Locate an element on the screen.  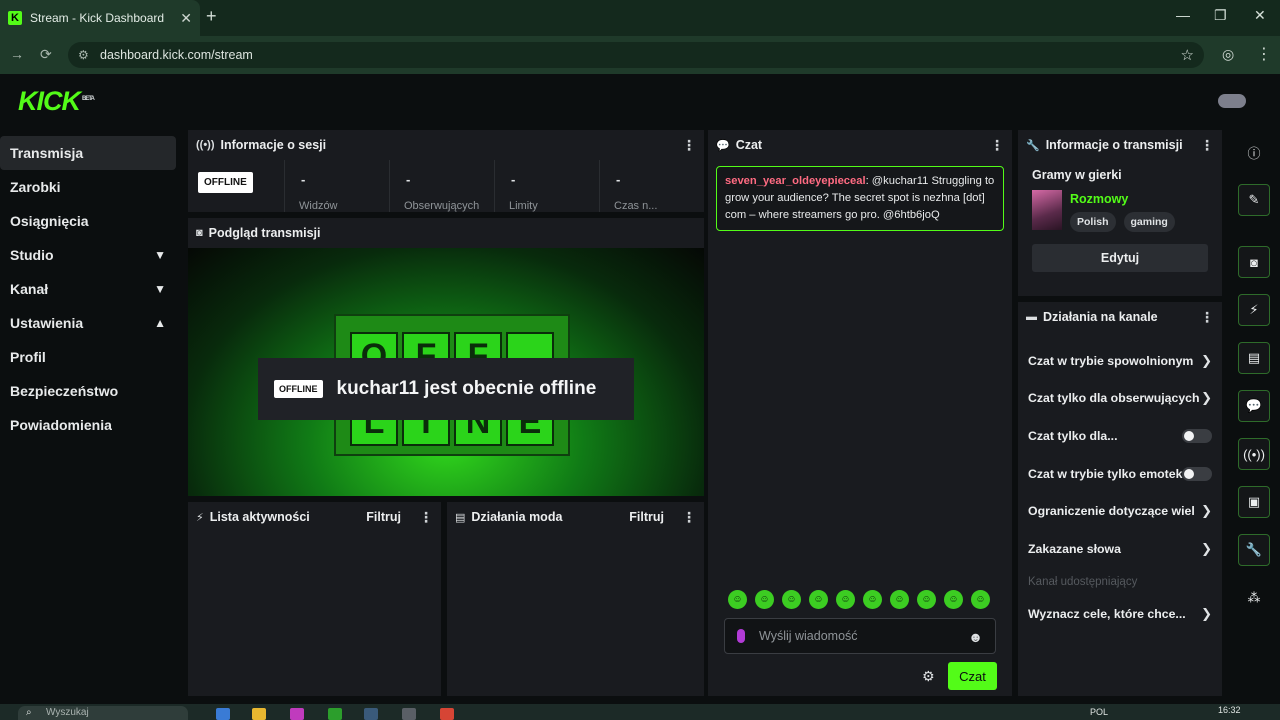
search-icon: ⌕ is located at coordinates (29, 712).